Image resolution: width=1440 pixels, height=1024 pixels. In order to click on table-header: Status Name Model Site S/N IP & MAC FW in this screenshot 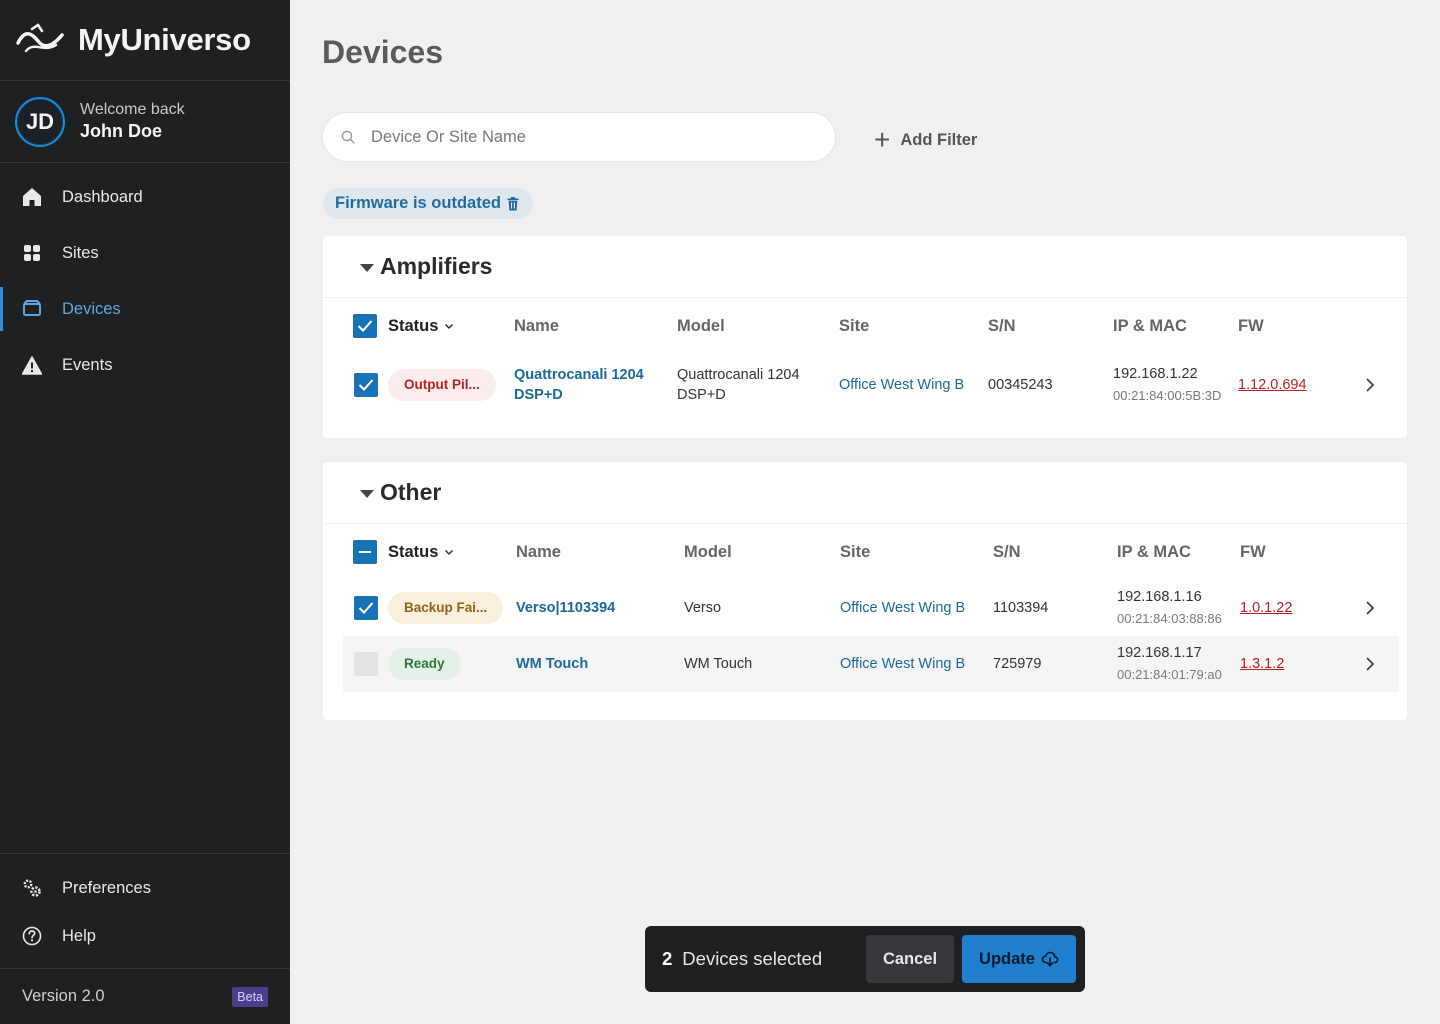, I will do `click(865, 326)`.